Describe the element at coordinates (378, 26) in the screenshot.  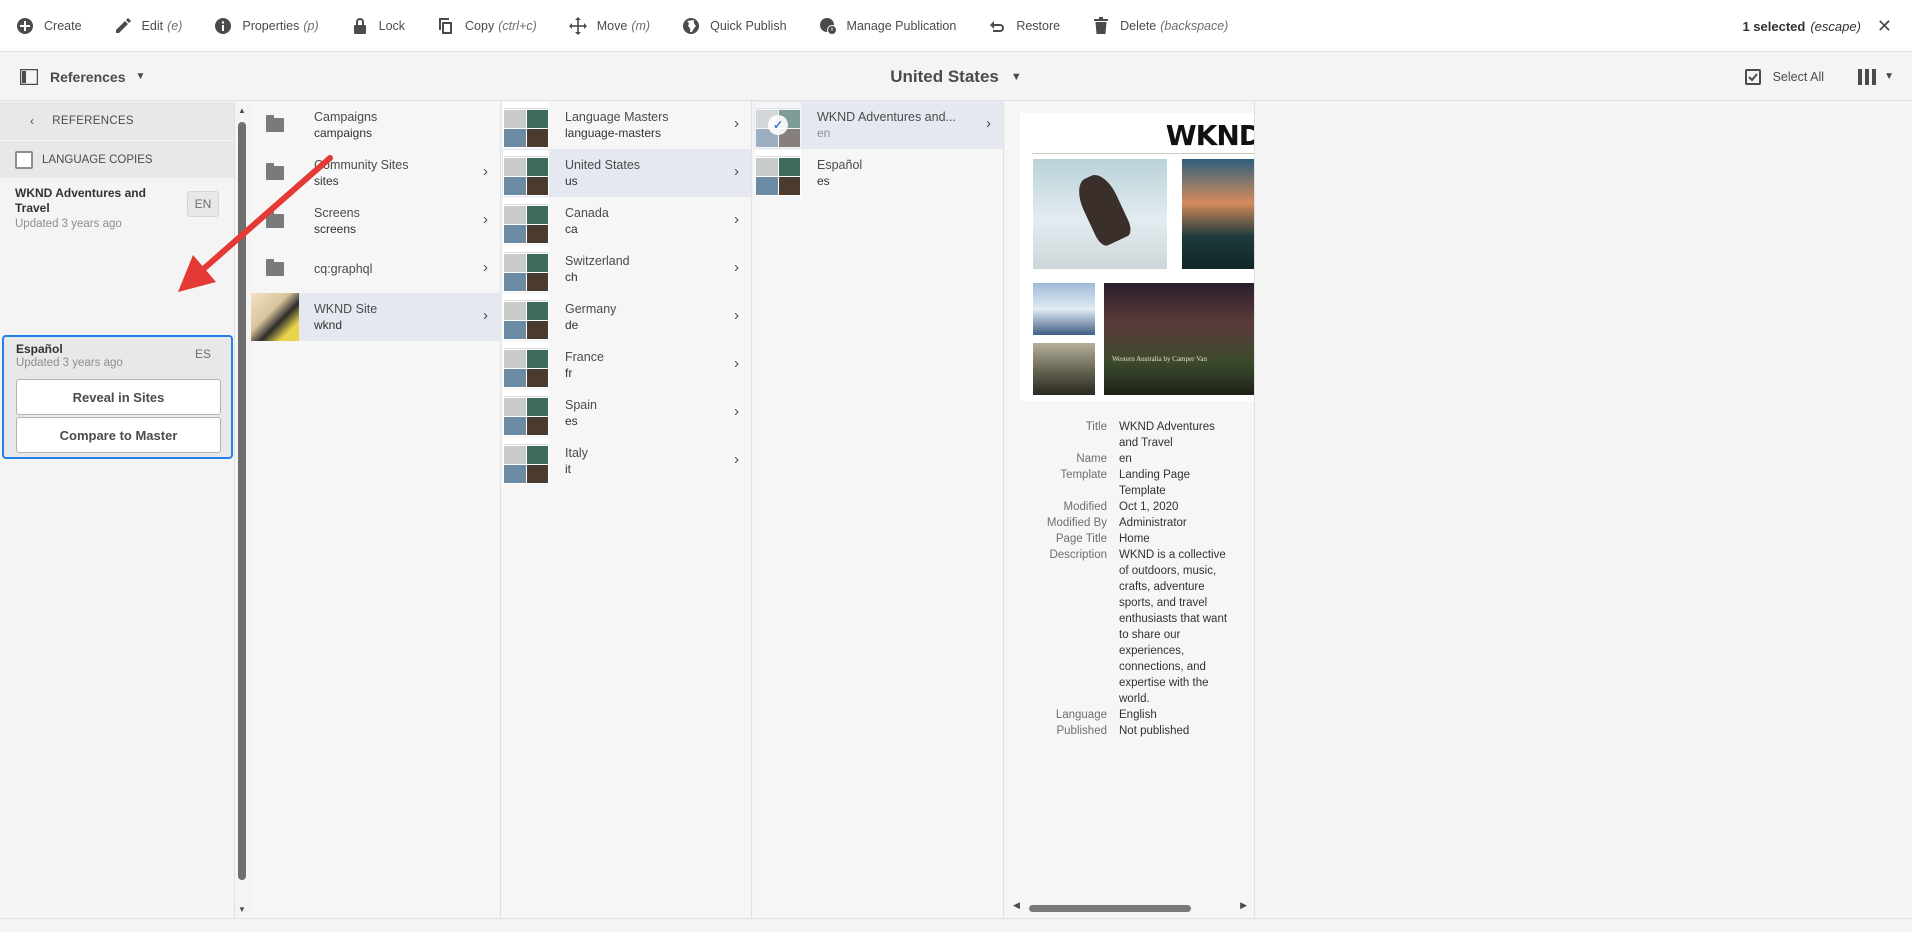
I see `lock-button: Lock` at that location.